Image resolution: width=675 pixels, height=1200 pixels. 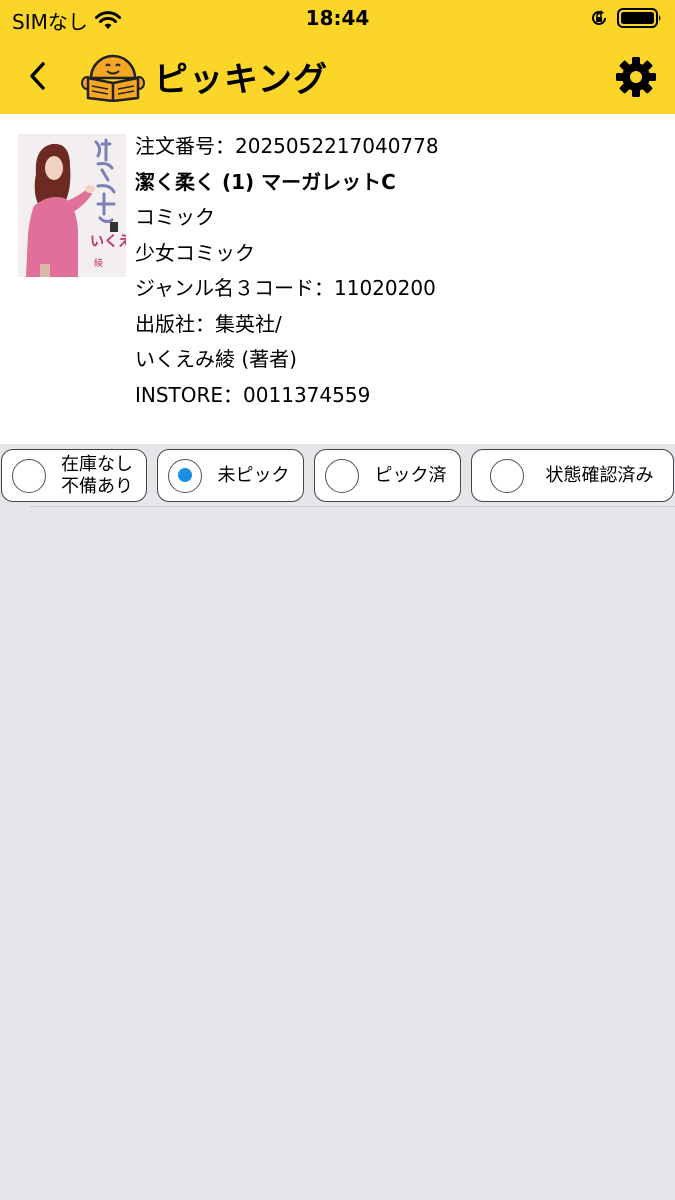 I want to click on page-title: ピッキング, so click(x=241, y=80).